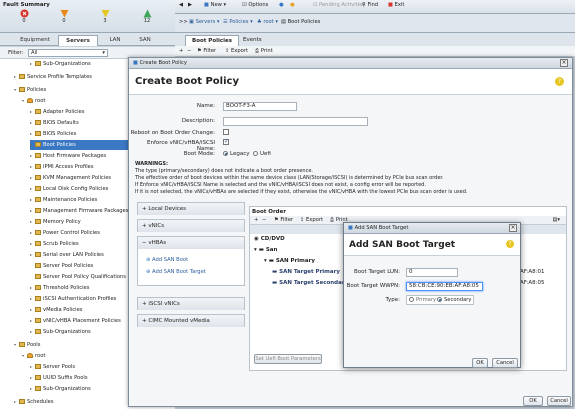 The height and width of the screenshot is (409, 575). What do you see at coordinates (396, 5) in the screenshot?
I see `exit-button: ■ Exit` at bounding box center [396, 5].